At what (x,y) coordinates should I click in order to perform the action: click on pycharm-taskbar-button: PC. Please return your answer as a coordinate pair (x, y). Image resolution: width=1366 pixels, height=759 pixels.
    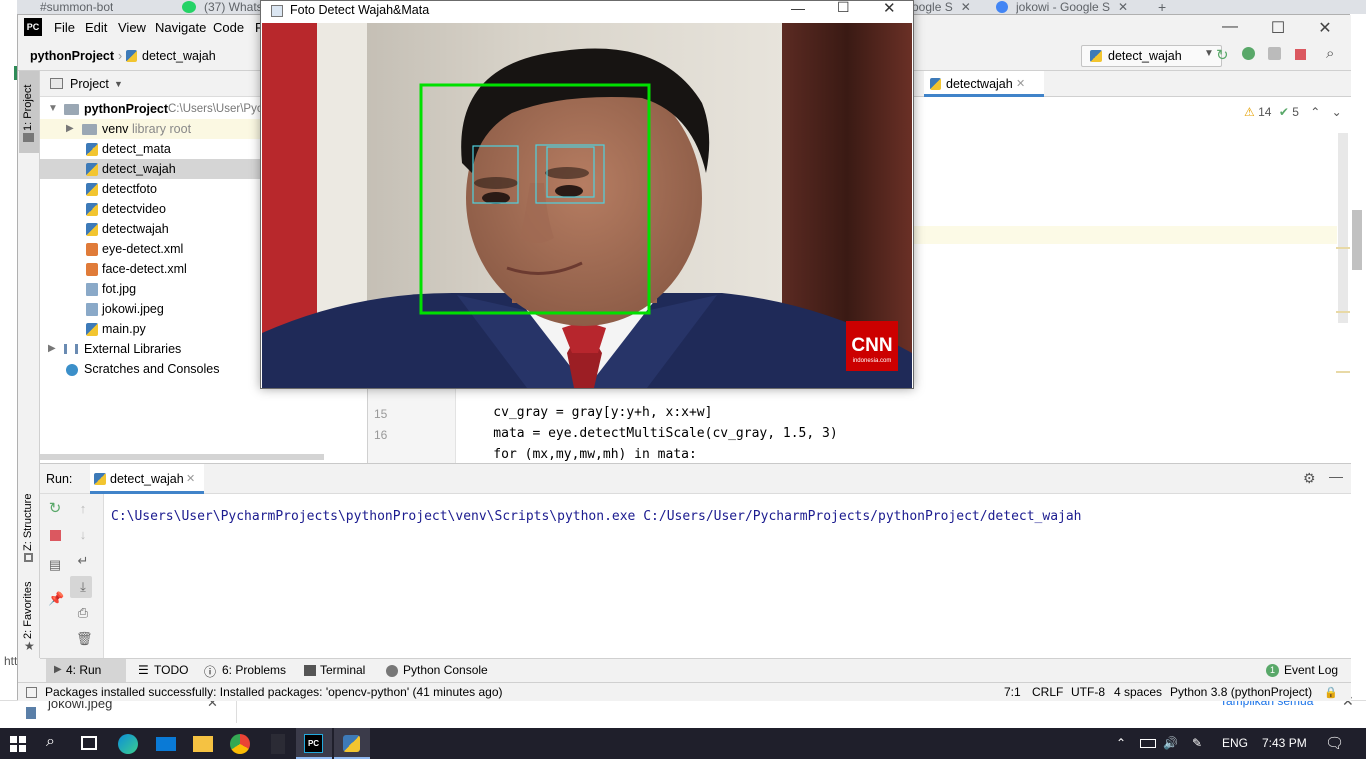
    Looking at the image, I should click on (314, 743).